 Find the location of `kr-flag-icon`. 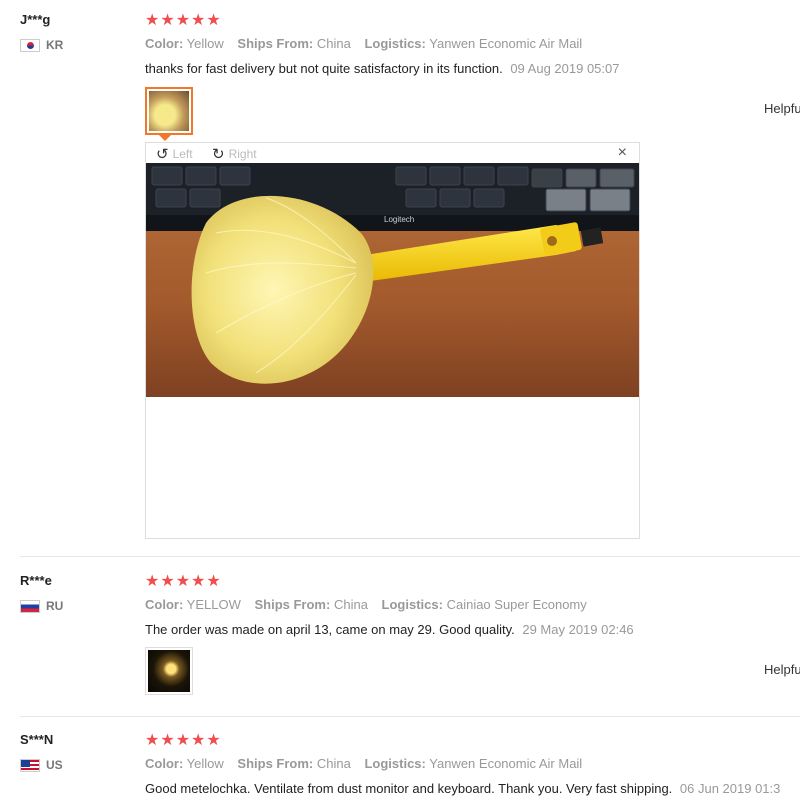

kr-flag-icon is located at coordinates (30, 45).